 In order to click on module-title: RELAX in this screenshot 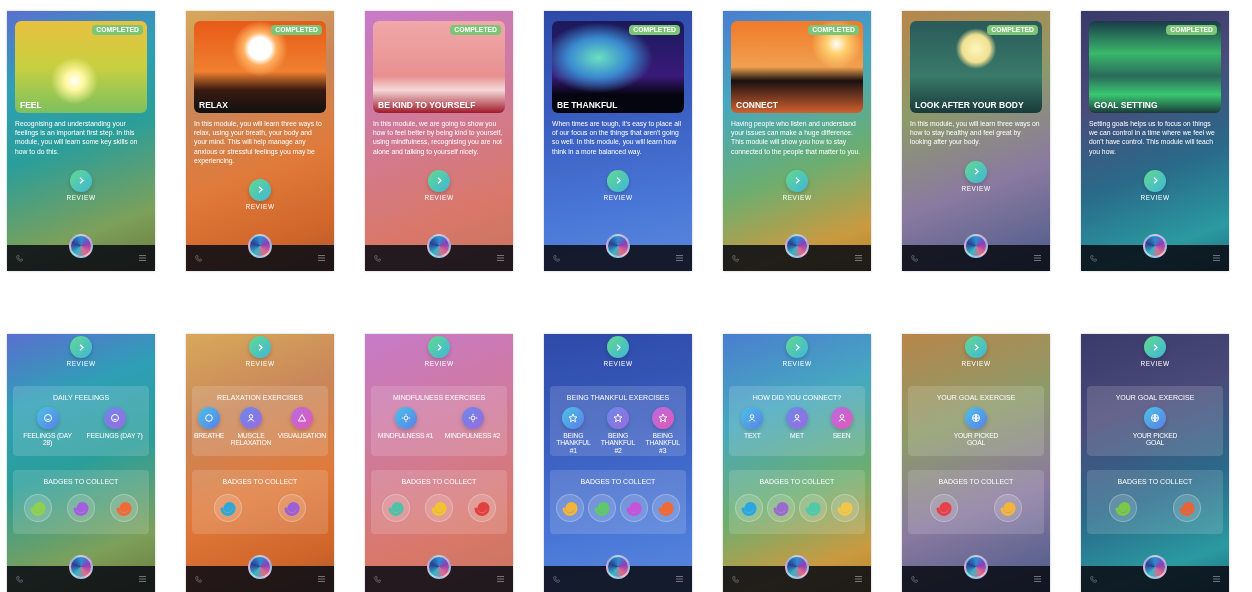, I will do `click(213, 104)`.